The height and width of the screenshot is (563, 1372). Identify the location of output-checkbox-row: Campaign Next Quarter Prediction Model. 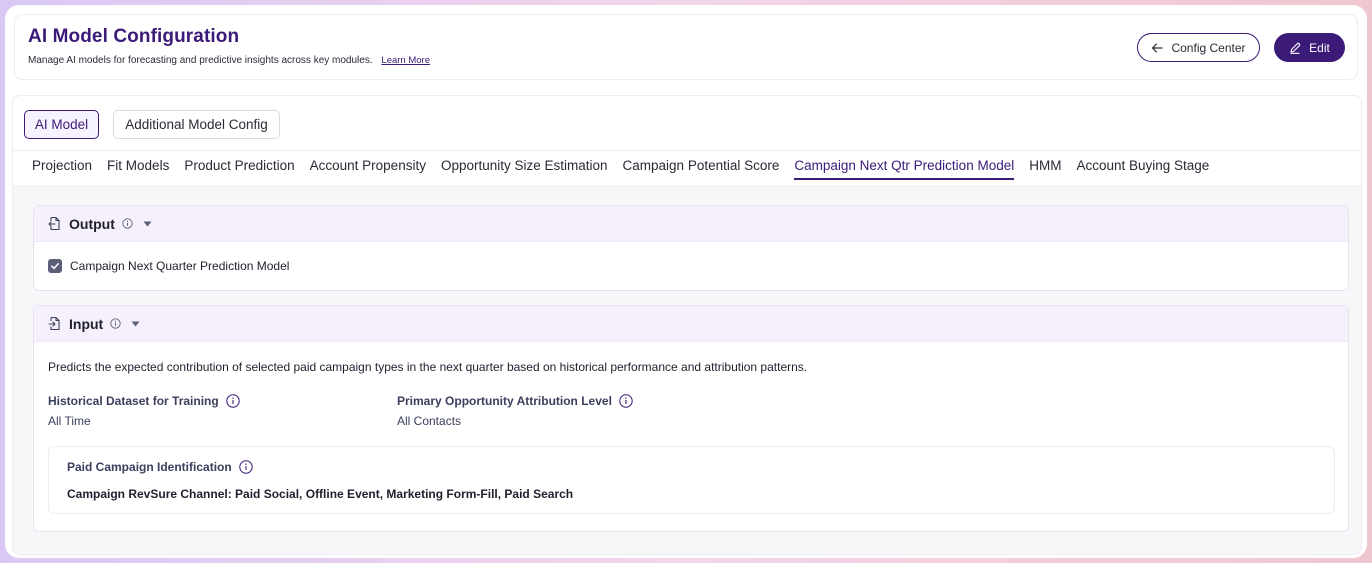
(168, 266).